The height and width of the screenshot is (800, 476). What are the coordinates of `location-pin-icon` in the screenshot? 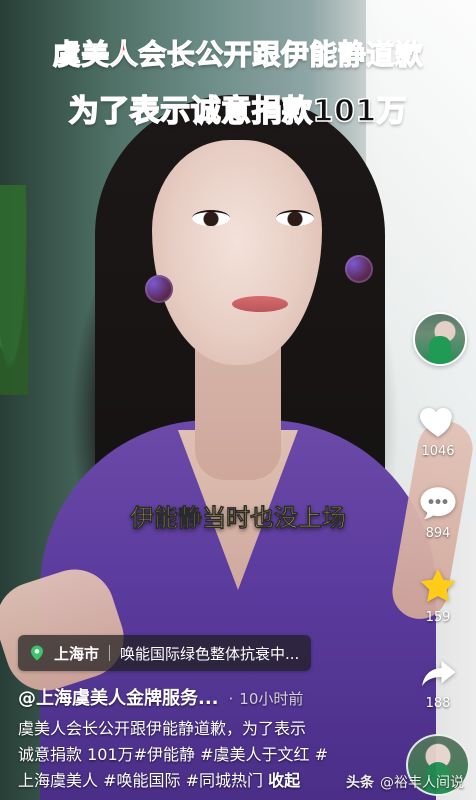 It's located at (37, 653).